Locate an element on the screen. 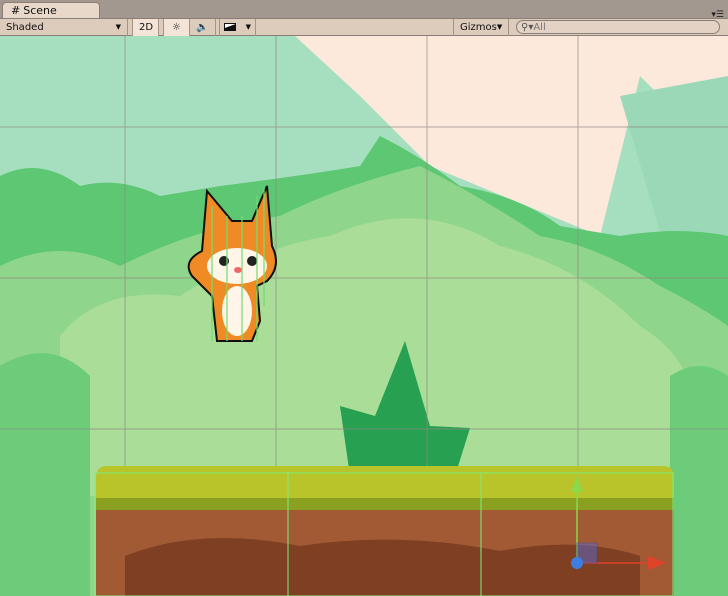  search-input: ⚲▾ All is located at coordinates (618, 27).